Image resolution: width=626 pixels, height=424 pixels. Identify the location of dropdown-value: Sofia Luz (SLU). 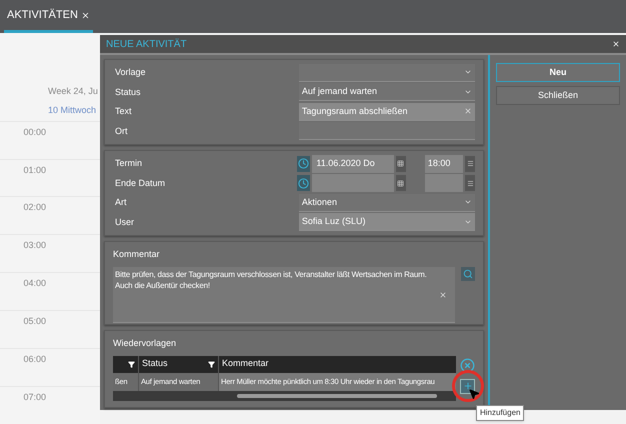
(334, 221).